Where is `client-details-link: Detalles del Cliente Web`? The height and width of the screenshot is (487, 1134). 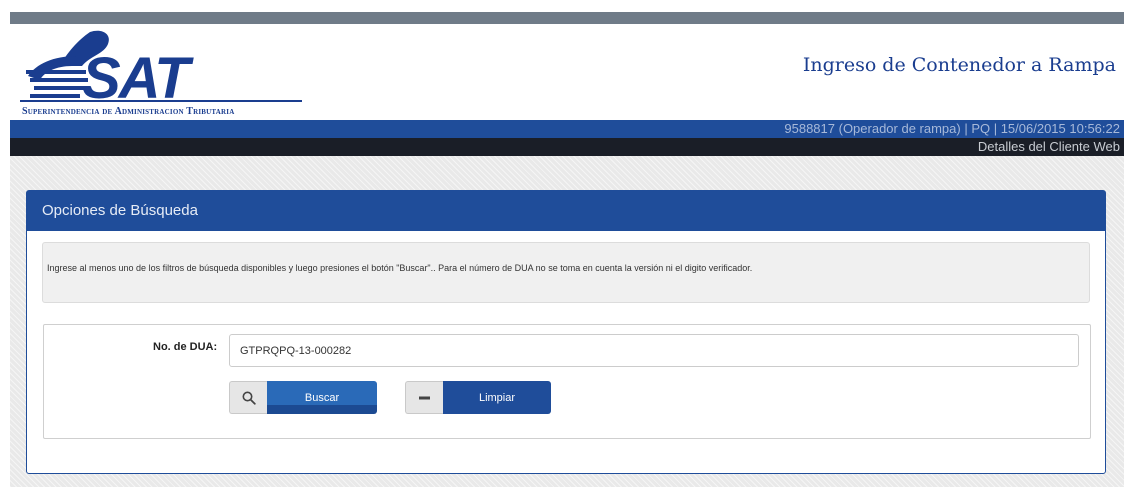 client-details-link: Detalles del Cliente Web is located at coordinates (1049, 146).